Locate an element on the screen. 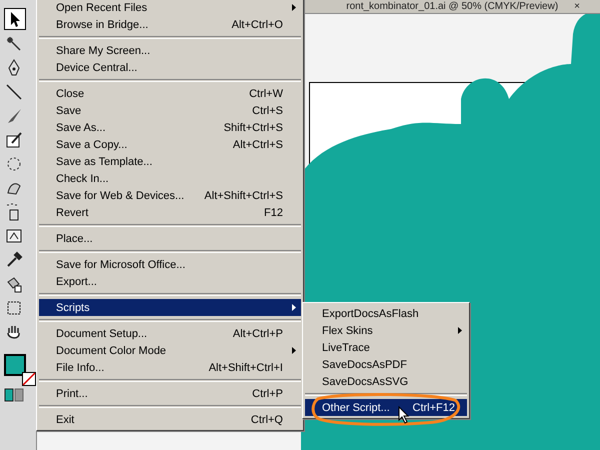 The height and width of the screenshot is (450, 600). menu-item: Revert F12 is located at coordinates (170, 212).